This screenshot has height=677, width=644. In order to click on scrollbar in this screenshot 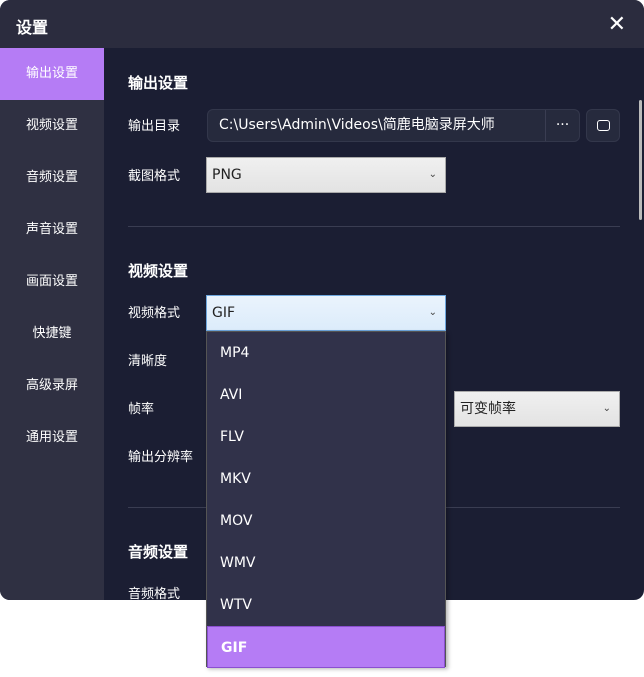, I will do `click(640, 160)`.